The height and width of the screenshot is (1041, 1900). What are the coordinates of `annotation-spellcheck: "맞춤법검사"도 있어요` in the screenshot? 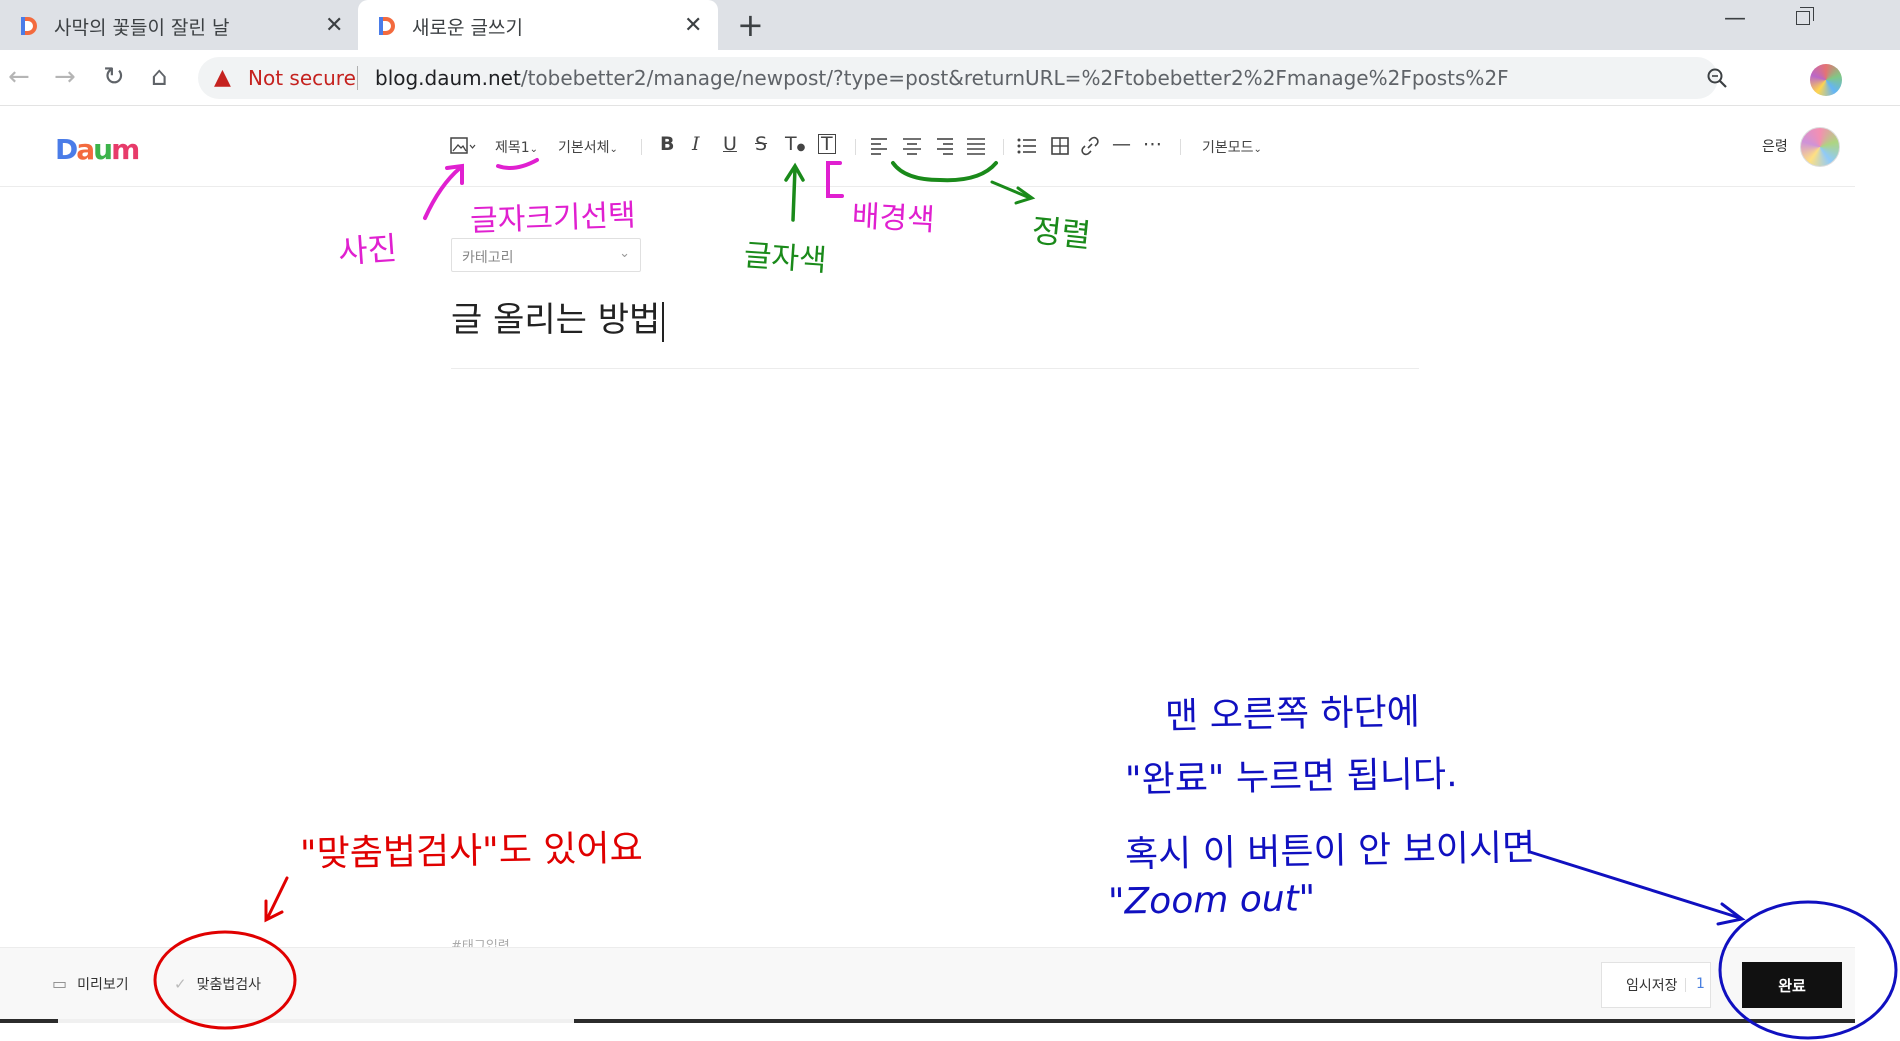 It's located at (471, 851).